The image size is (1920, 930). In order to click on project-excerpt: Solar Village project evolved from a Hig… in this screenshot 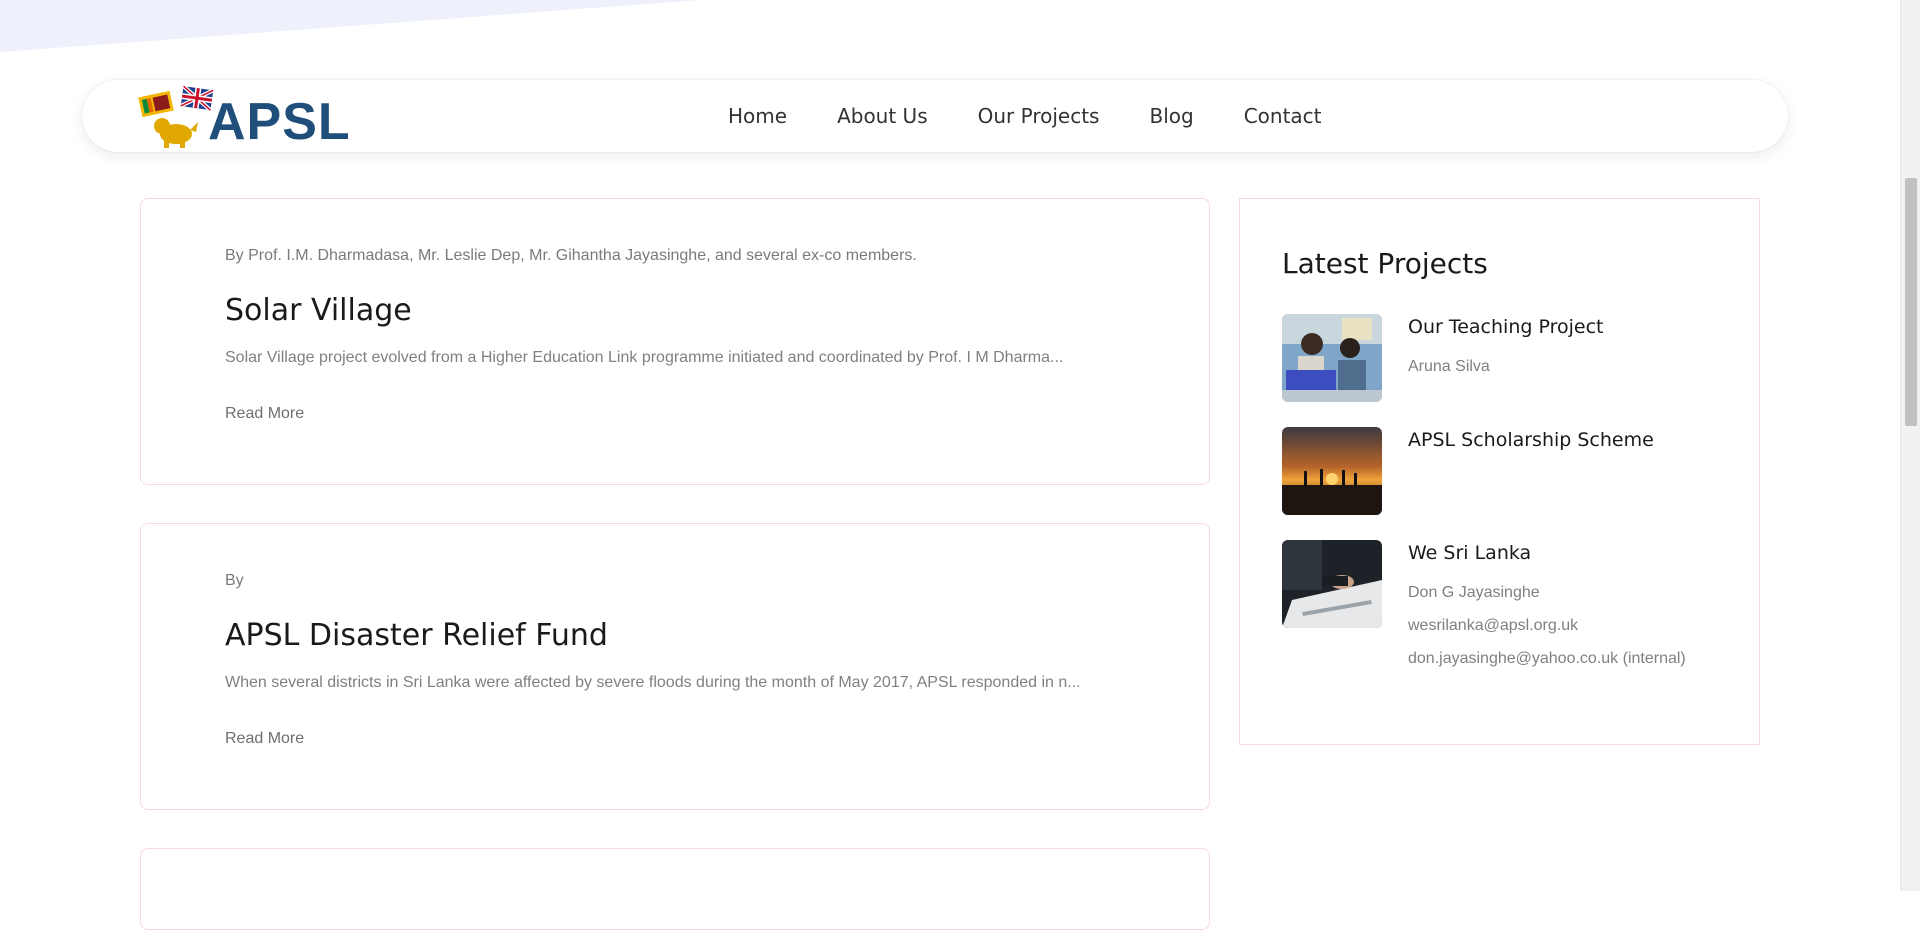, I will do `click(644, 357)`.